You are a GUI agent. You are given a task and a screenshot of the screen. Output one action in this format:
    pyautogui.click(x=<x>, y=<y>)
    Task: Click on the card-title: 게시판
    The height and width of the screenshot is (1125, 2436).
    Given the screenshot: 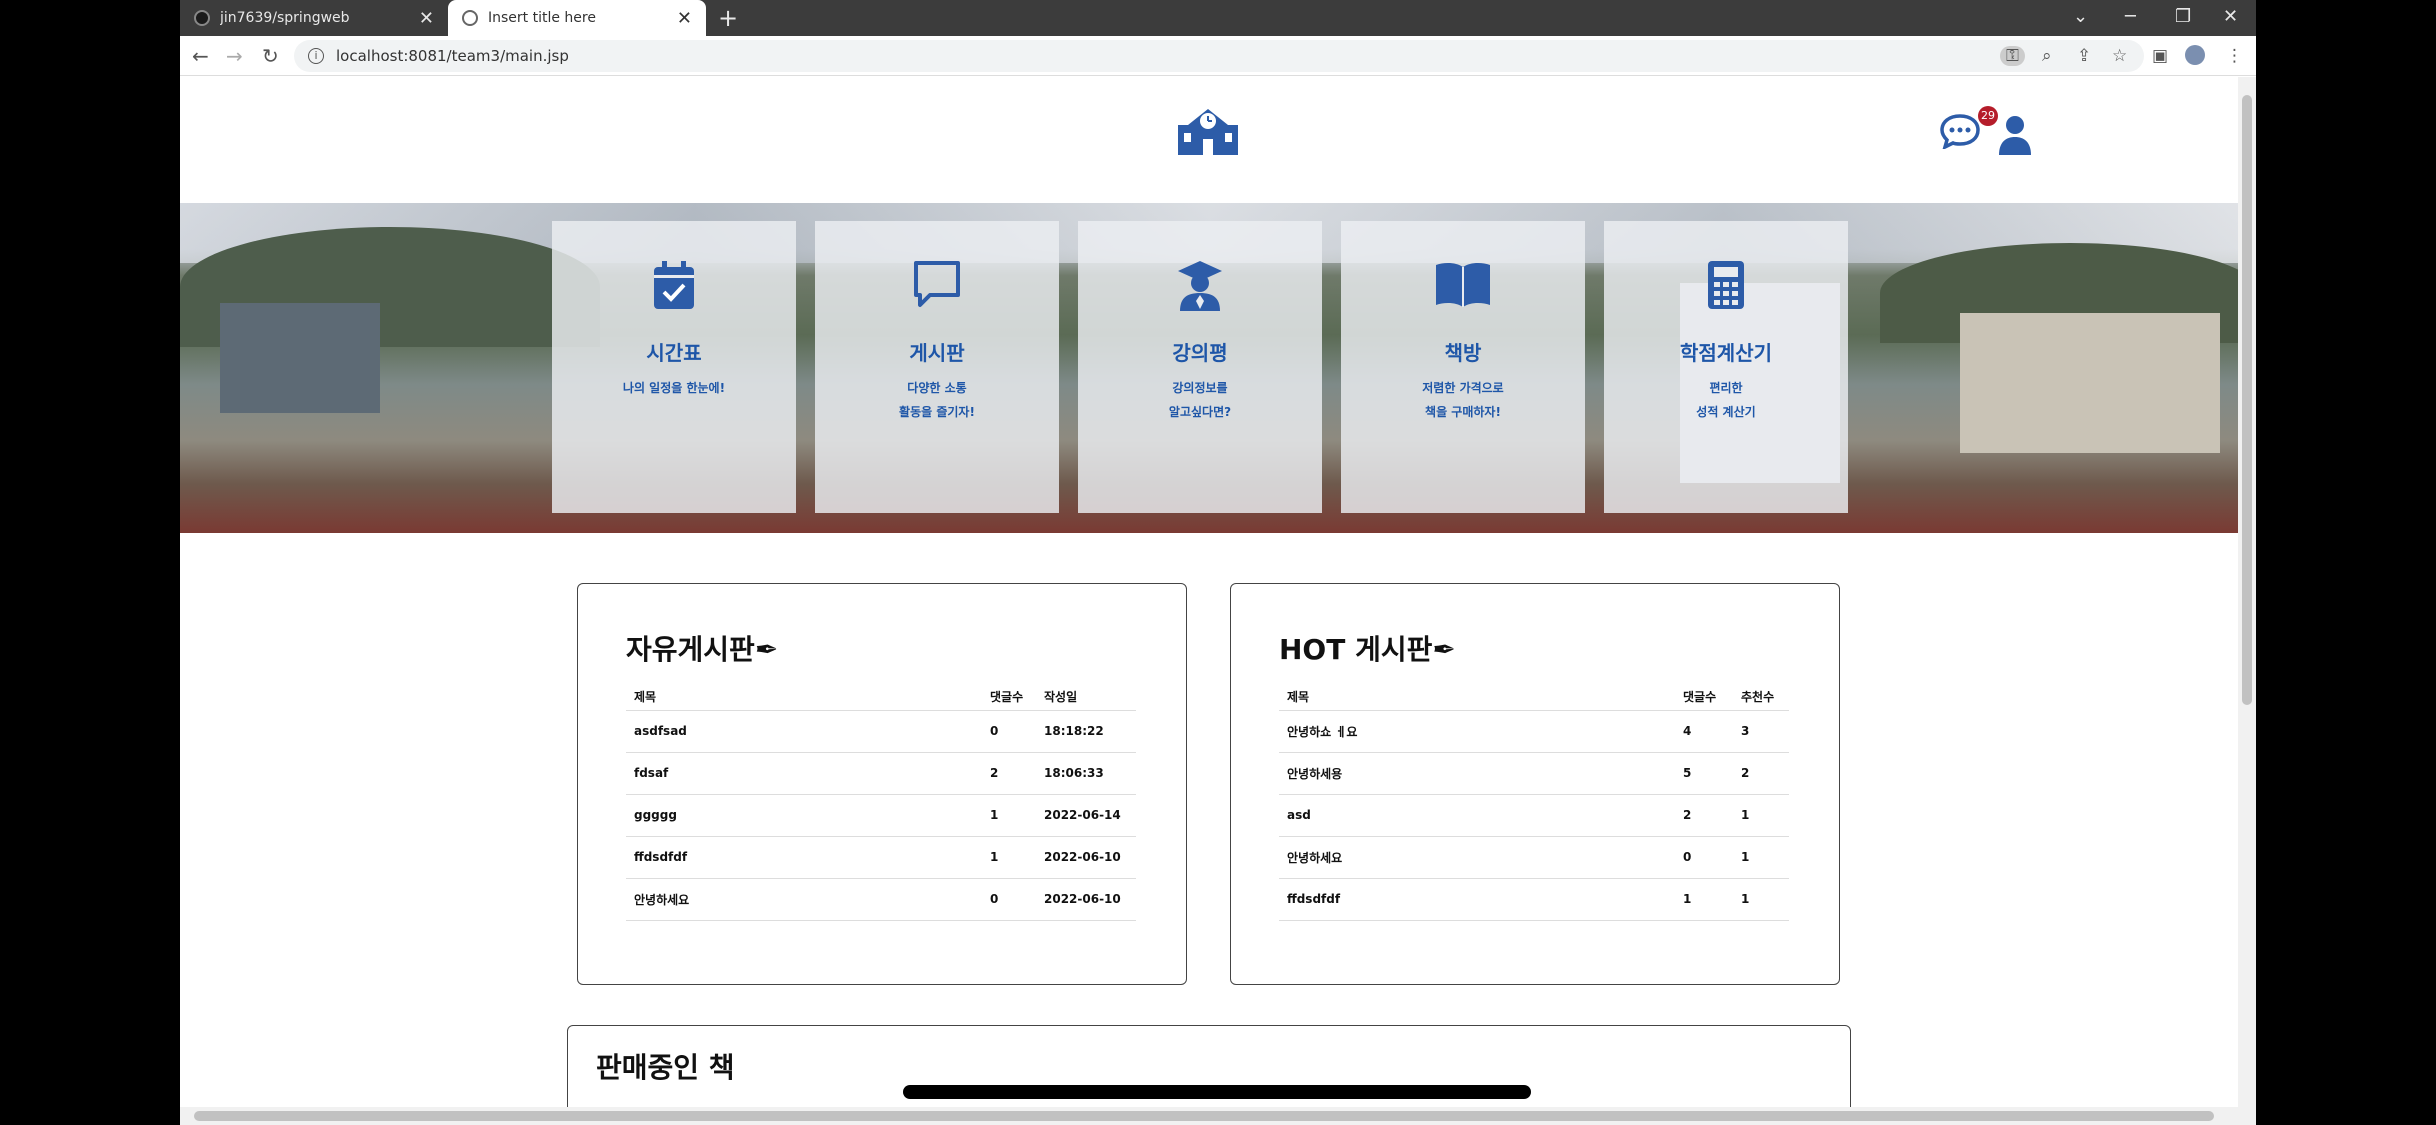 What is the action you would take?
    pyautogui.click(x=937, y=353)
    